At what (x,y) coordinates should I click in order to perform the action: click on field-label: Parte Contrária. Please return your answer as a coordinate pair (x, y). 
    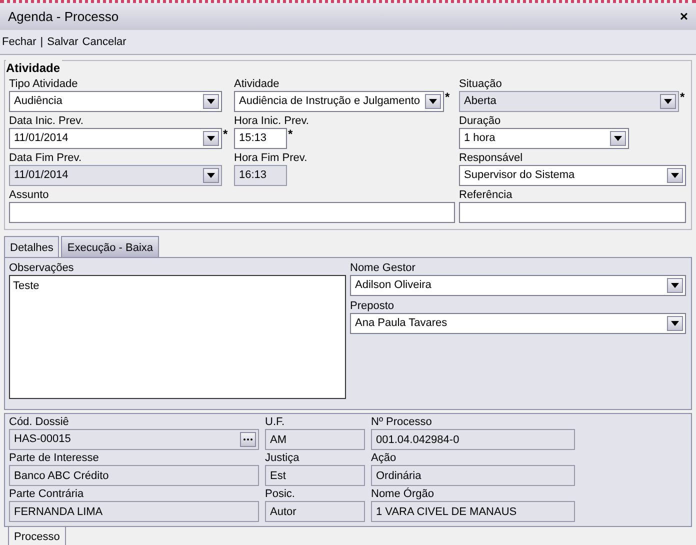
    Looking at the image, I should click on (47, 494).